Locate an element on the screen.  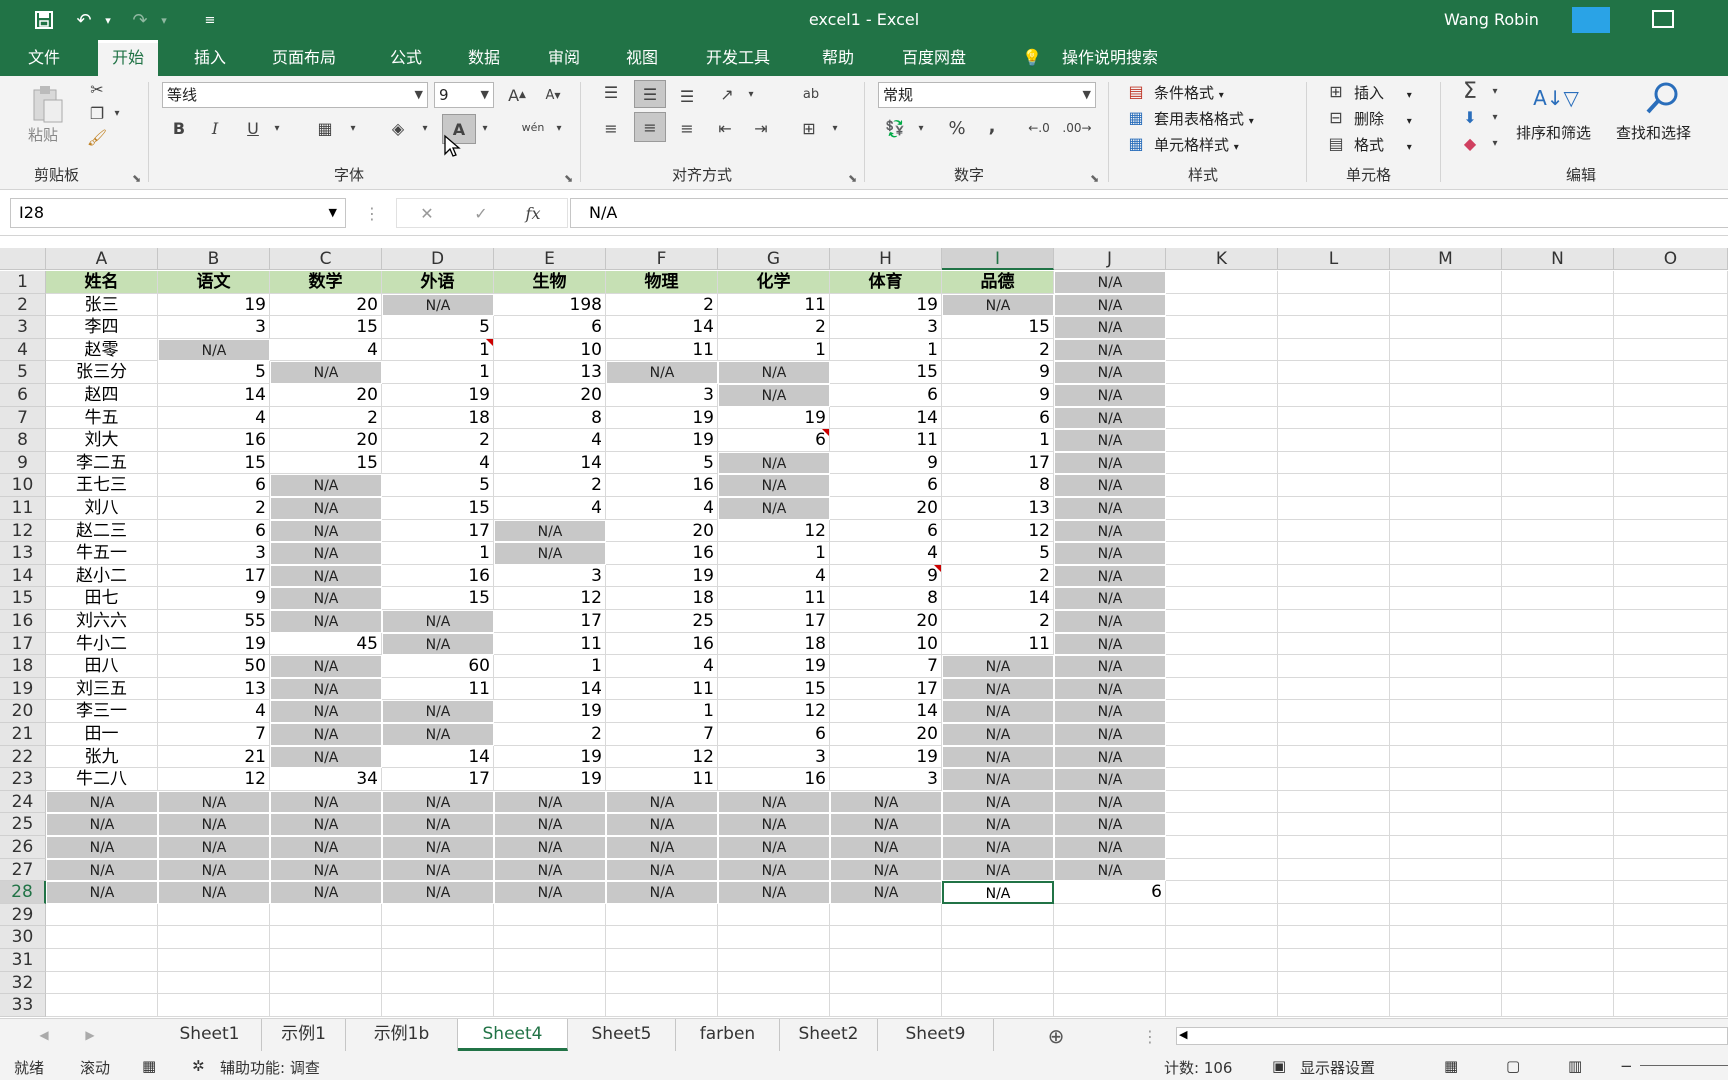
horizontal-scrollbar: ◀ is located at coordinates (1452, 1036).